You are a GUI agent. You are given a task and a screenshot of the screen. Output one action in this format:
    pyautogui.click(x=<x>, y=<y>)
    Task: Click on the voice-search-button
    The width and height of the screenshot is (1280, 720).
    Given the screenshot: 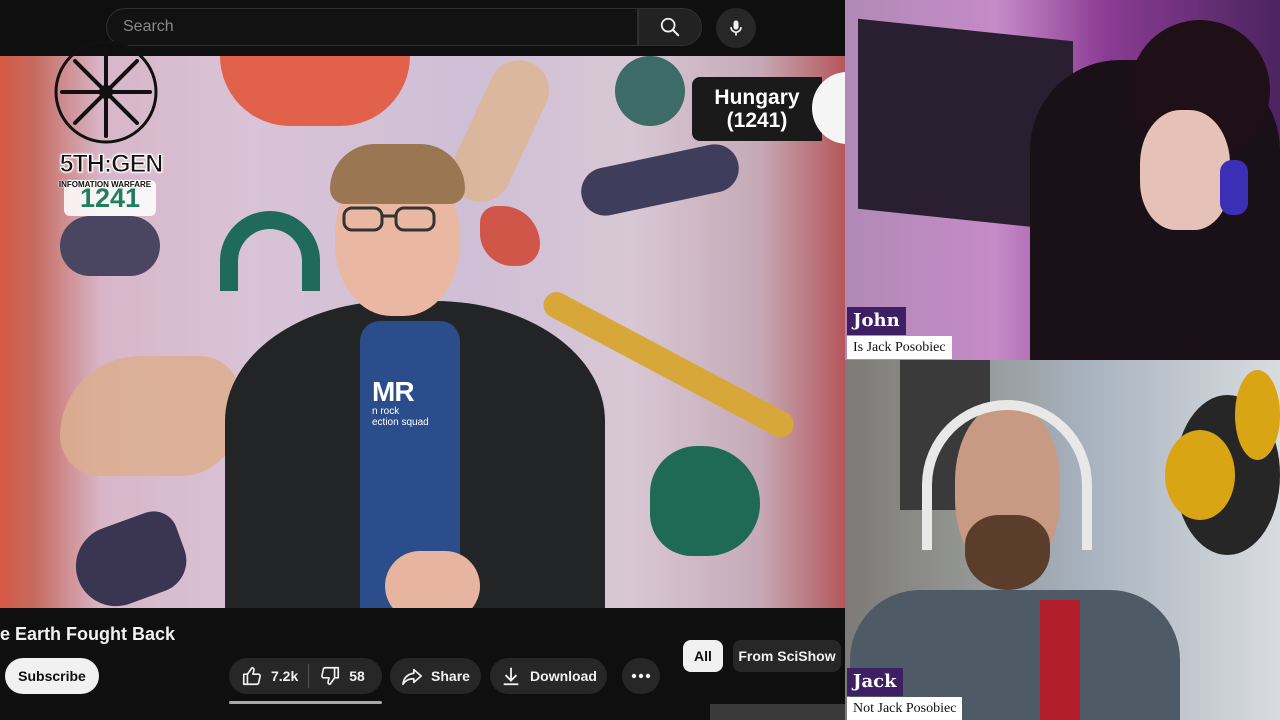 What is the action you would take?
    pyautogui.click(x=736, y=28)
    